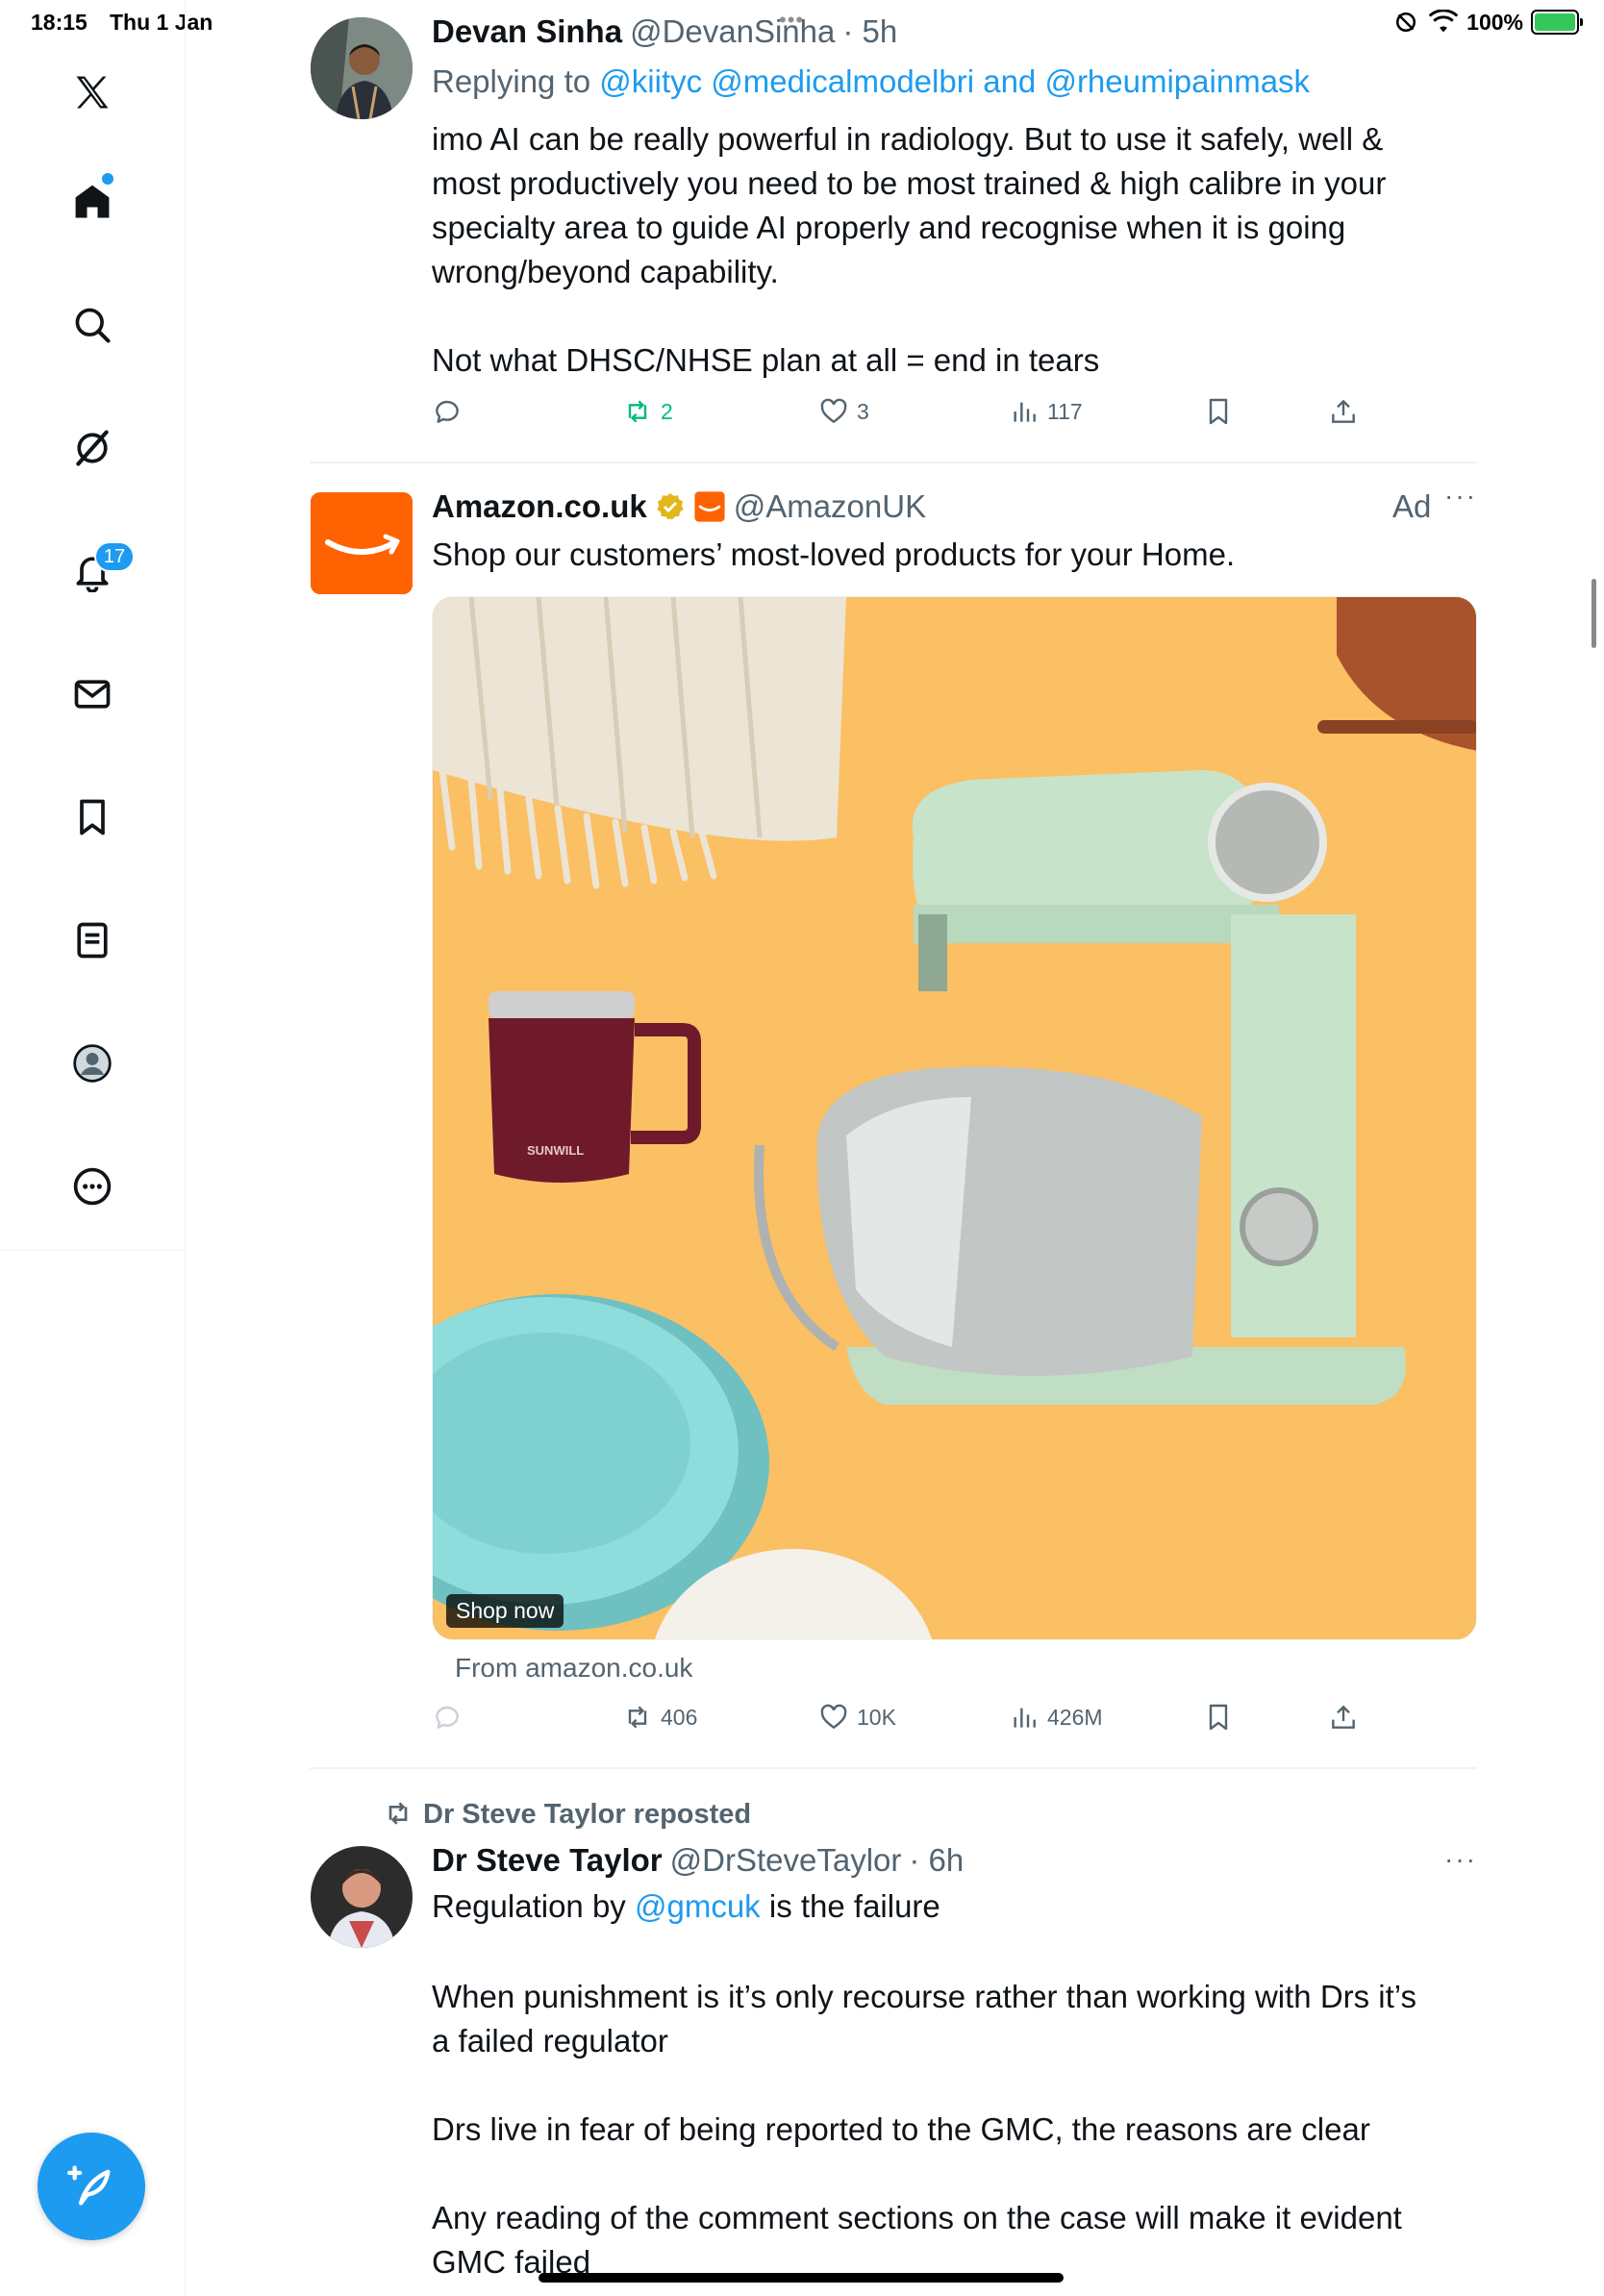 The image size is (1604, 2296). I want to click on compose-post-button, so click(91, 2186).